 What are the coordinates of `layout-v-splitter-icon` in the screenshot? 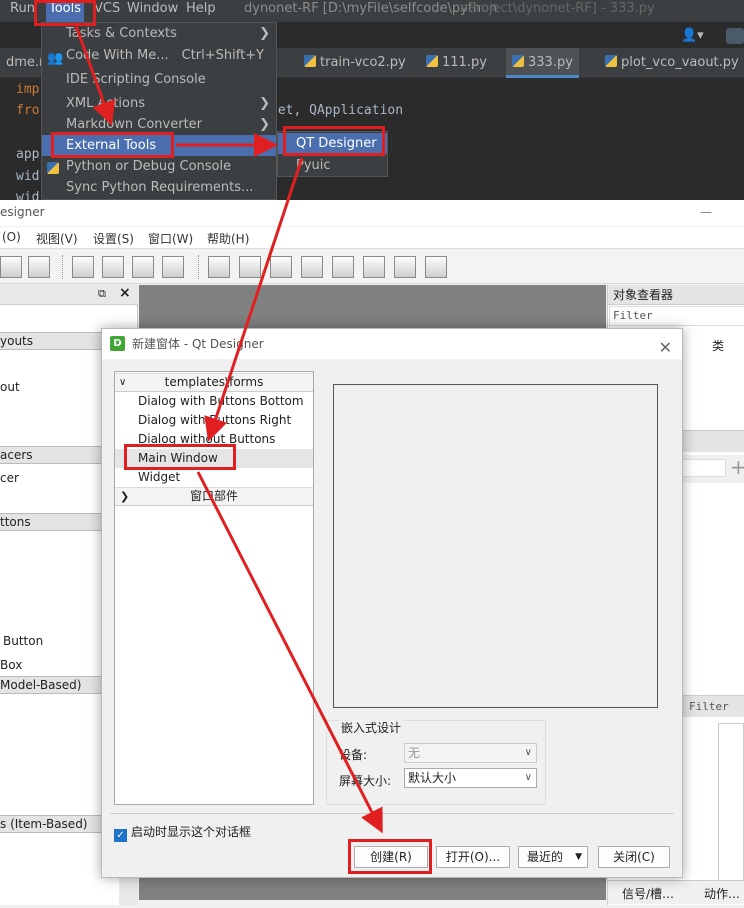 It's located at (312, 267).